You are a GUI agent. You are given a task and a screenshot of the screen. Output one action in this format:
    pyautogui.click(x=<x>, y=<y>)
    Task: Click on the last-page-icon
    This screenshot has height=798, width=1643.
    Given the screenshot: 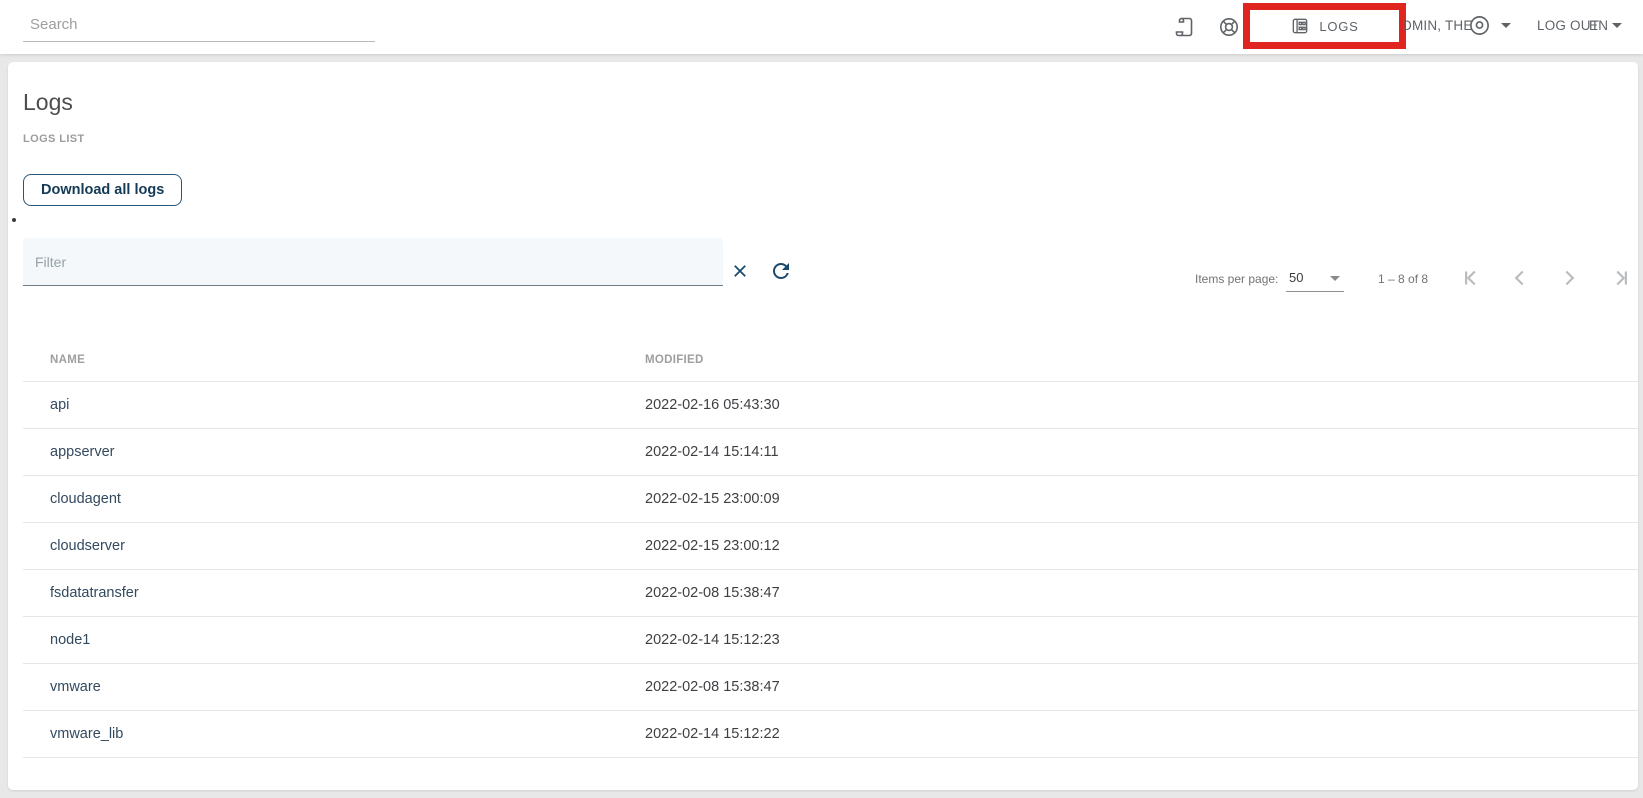 What is the action you would take?
    pyautogui.click(x=1621, y=278)
    